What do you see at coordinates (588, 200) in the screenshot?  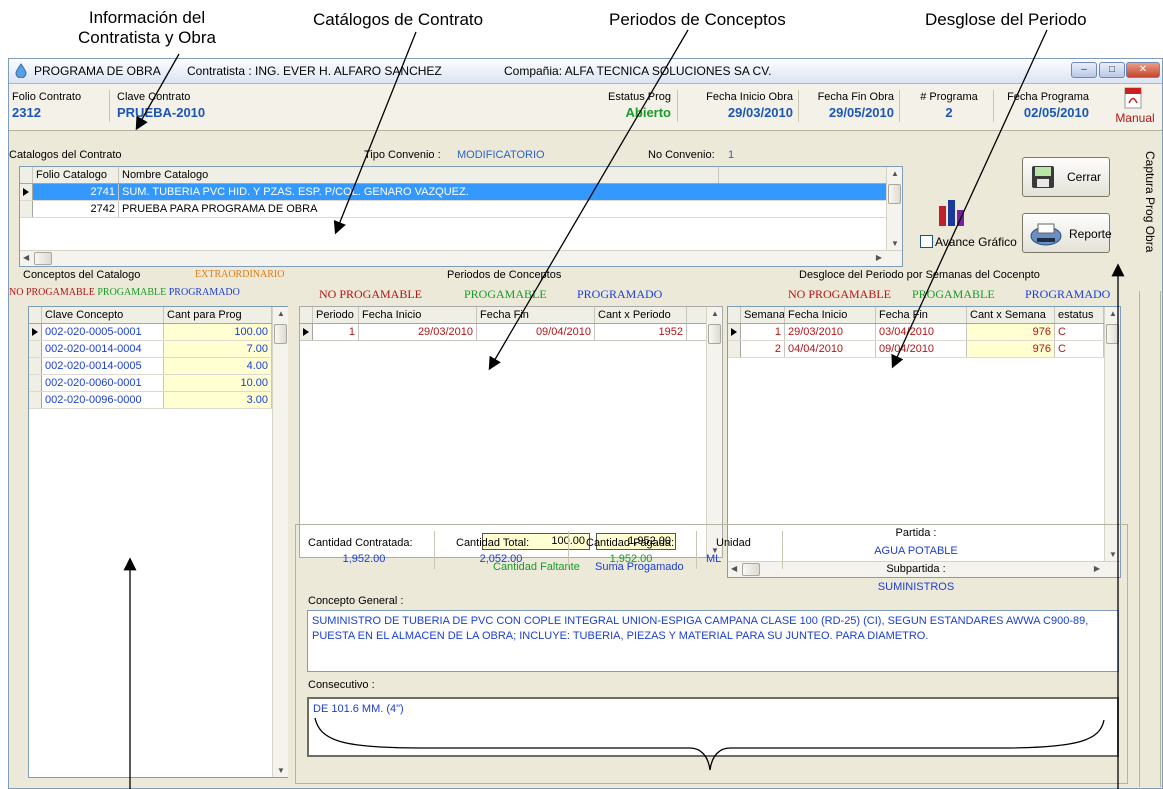 I see `arrow-periodos` at bounding box center [588, 200].